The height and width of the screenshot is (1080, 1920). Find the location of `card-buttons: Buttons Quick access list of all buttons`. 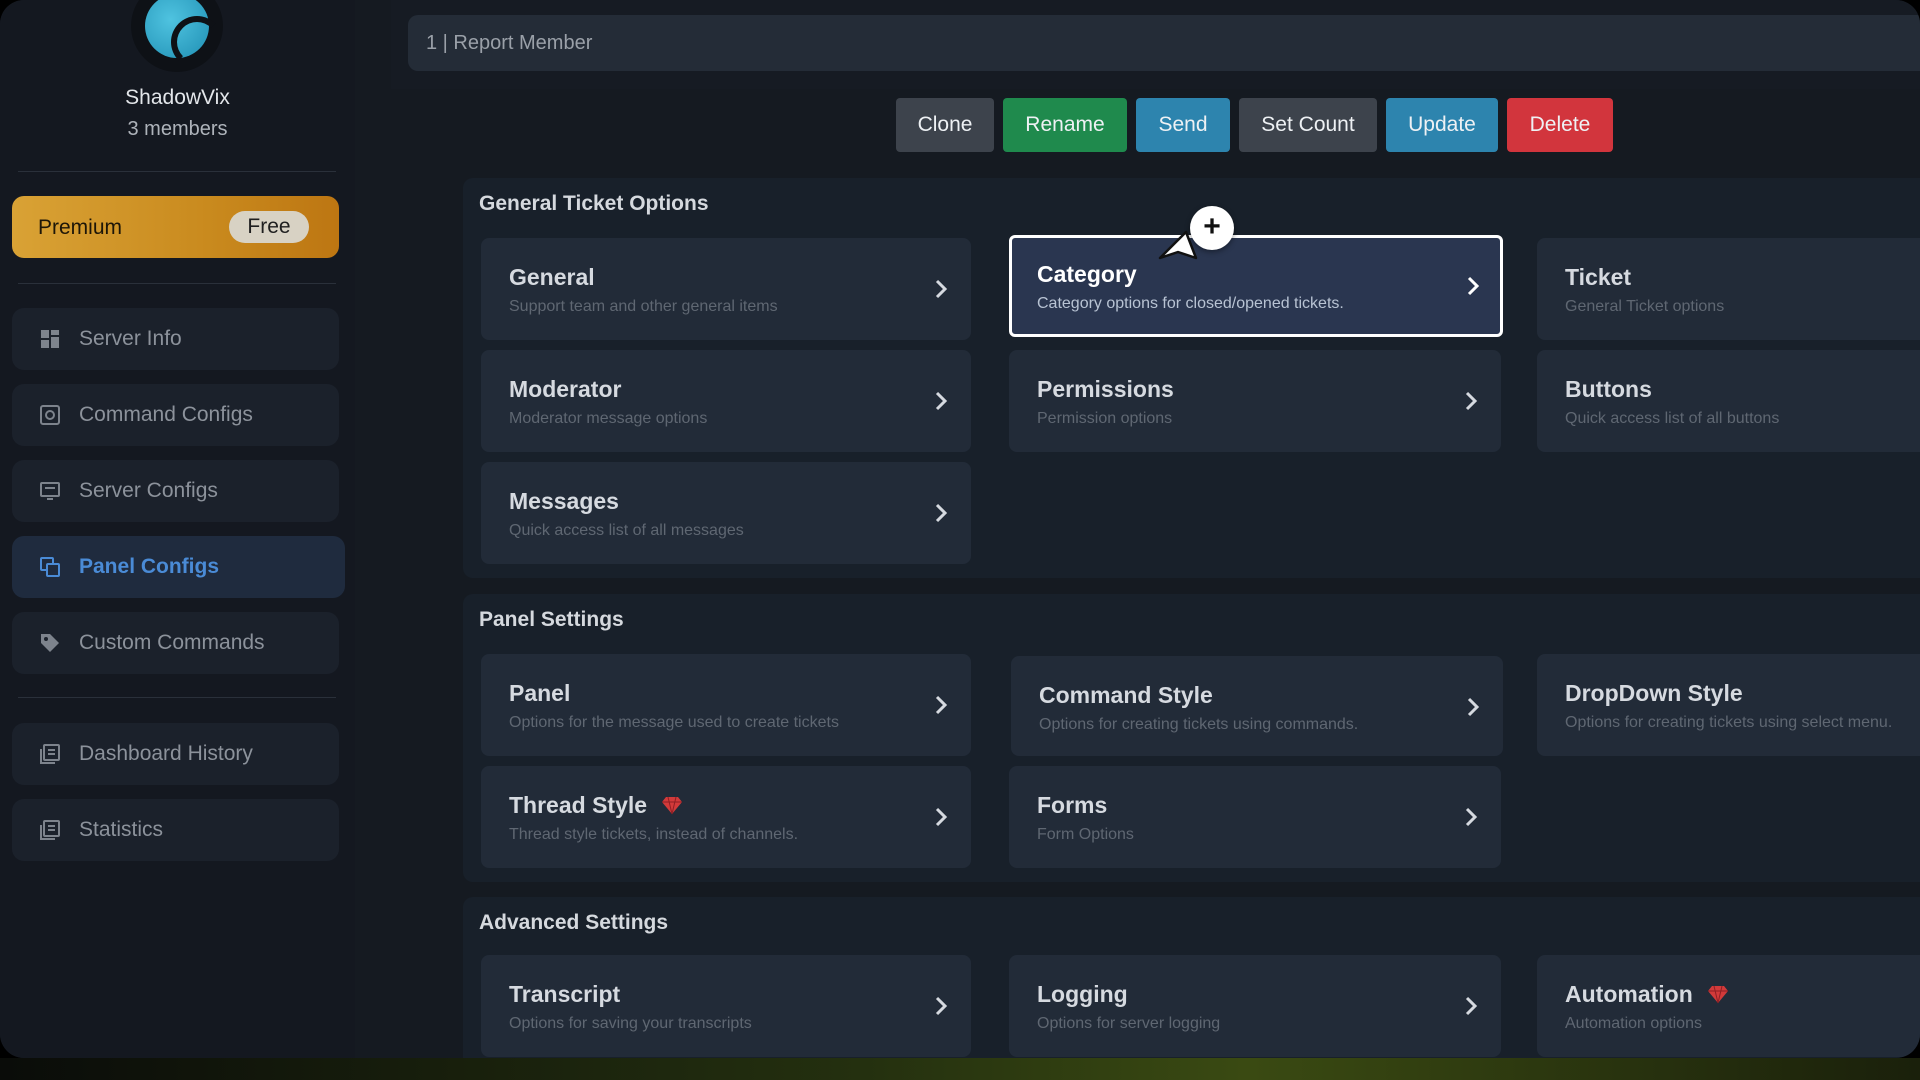

card-buttons: Buttons Quick access list of all buttons is located at coordinates (1728, 401).